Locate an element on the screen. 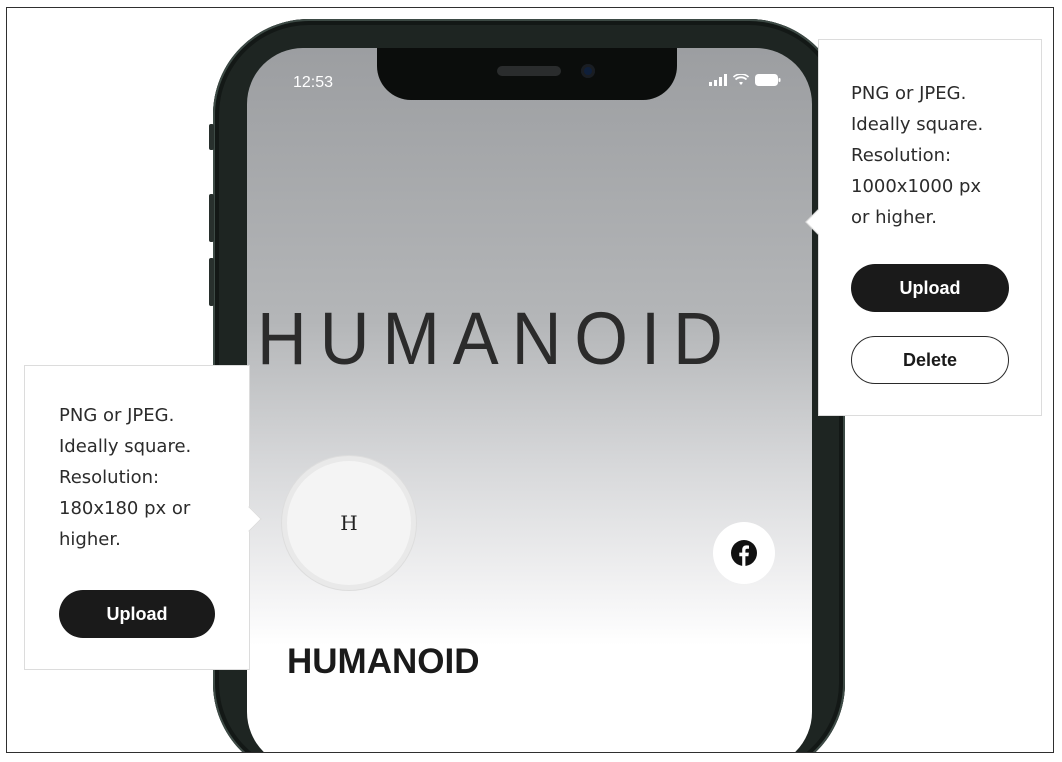  speaker-grille is located at coordinates (529, 71).